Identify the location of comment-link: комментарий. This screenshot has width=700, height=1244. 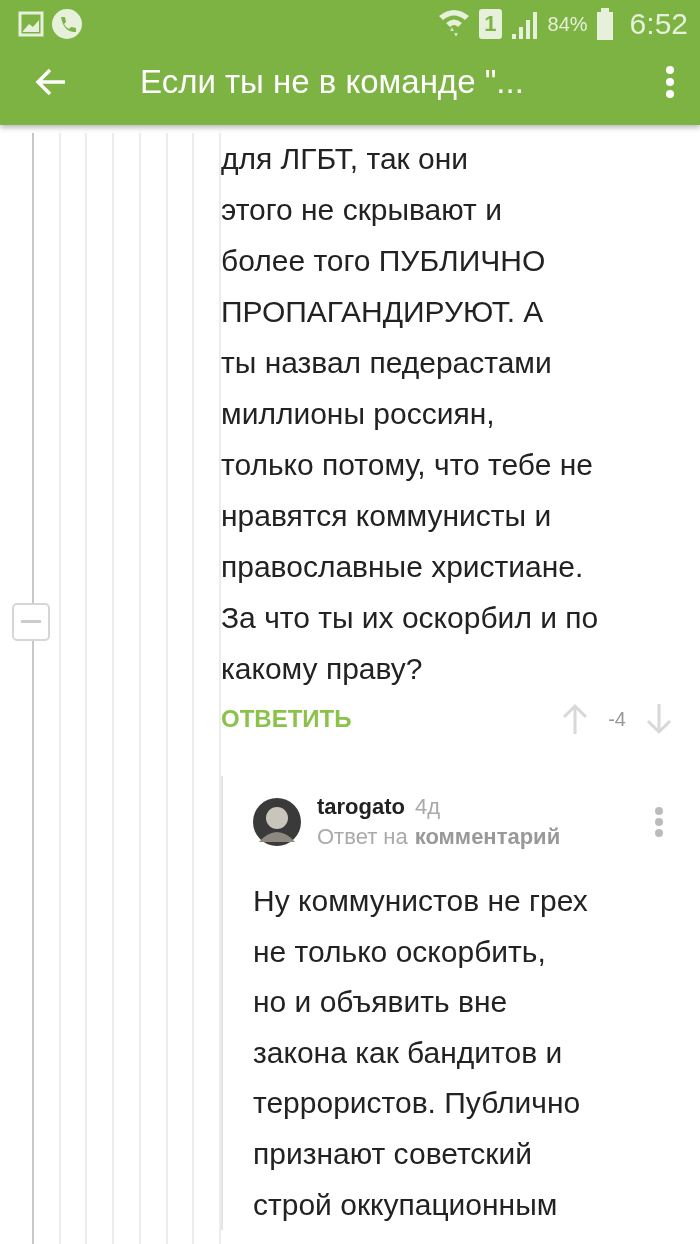
(487, 836).